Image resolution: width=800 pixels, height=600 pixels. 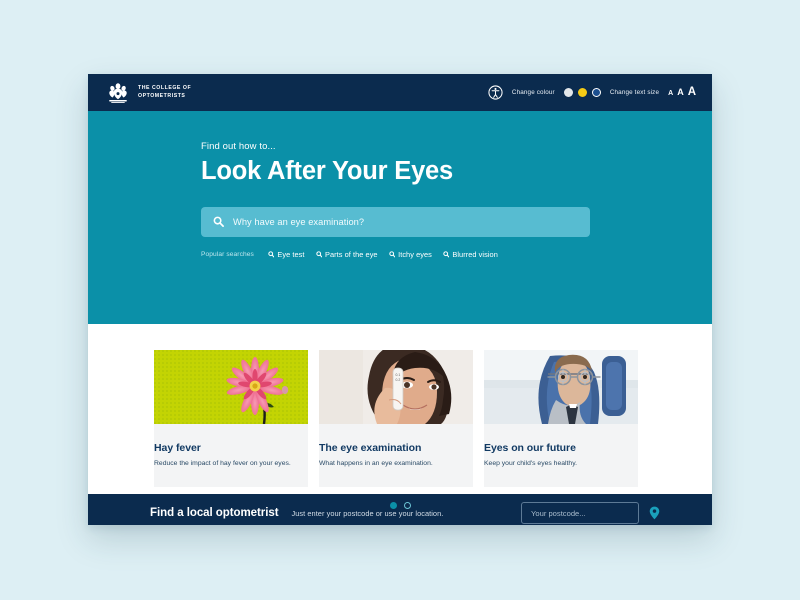 What do you see at coordinates (231, 387) in the screenshot?
I see `card-image-hay-fever` at bounding box center [231, 387].